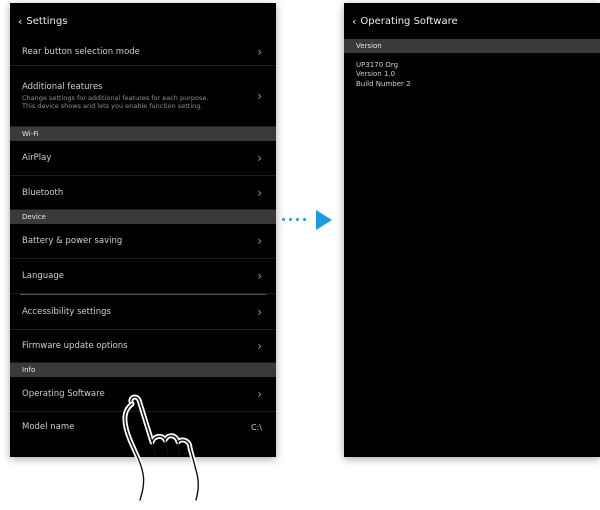 The height and width of the screenshot is (510, 600). Describe the element at coordinates (72, 241) in the screenshot. I see `row-label: Battery & power saving` at that location.